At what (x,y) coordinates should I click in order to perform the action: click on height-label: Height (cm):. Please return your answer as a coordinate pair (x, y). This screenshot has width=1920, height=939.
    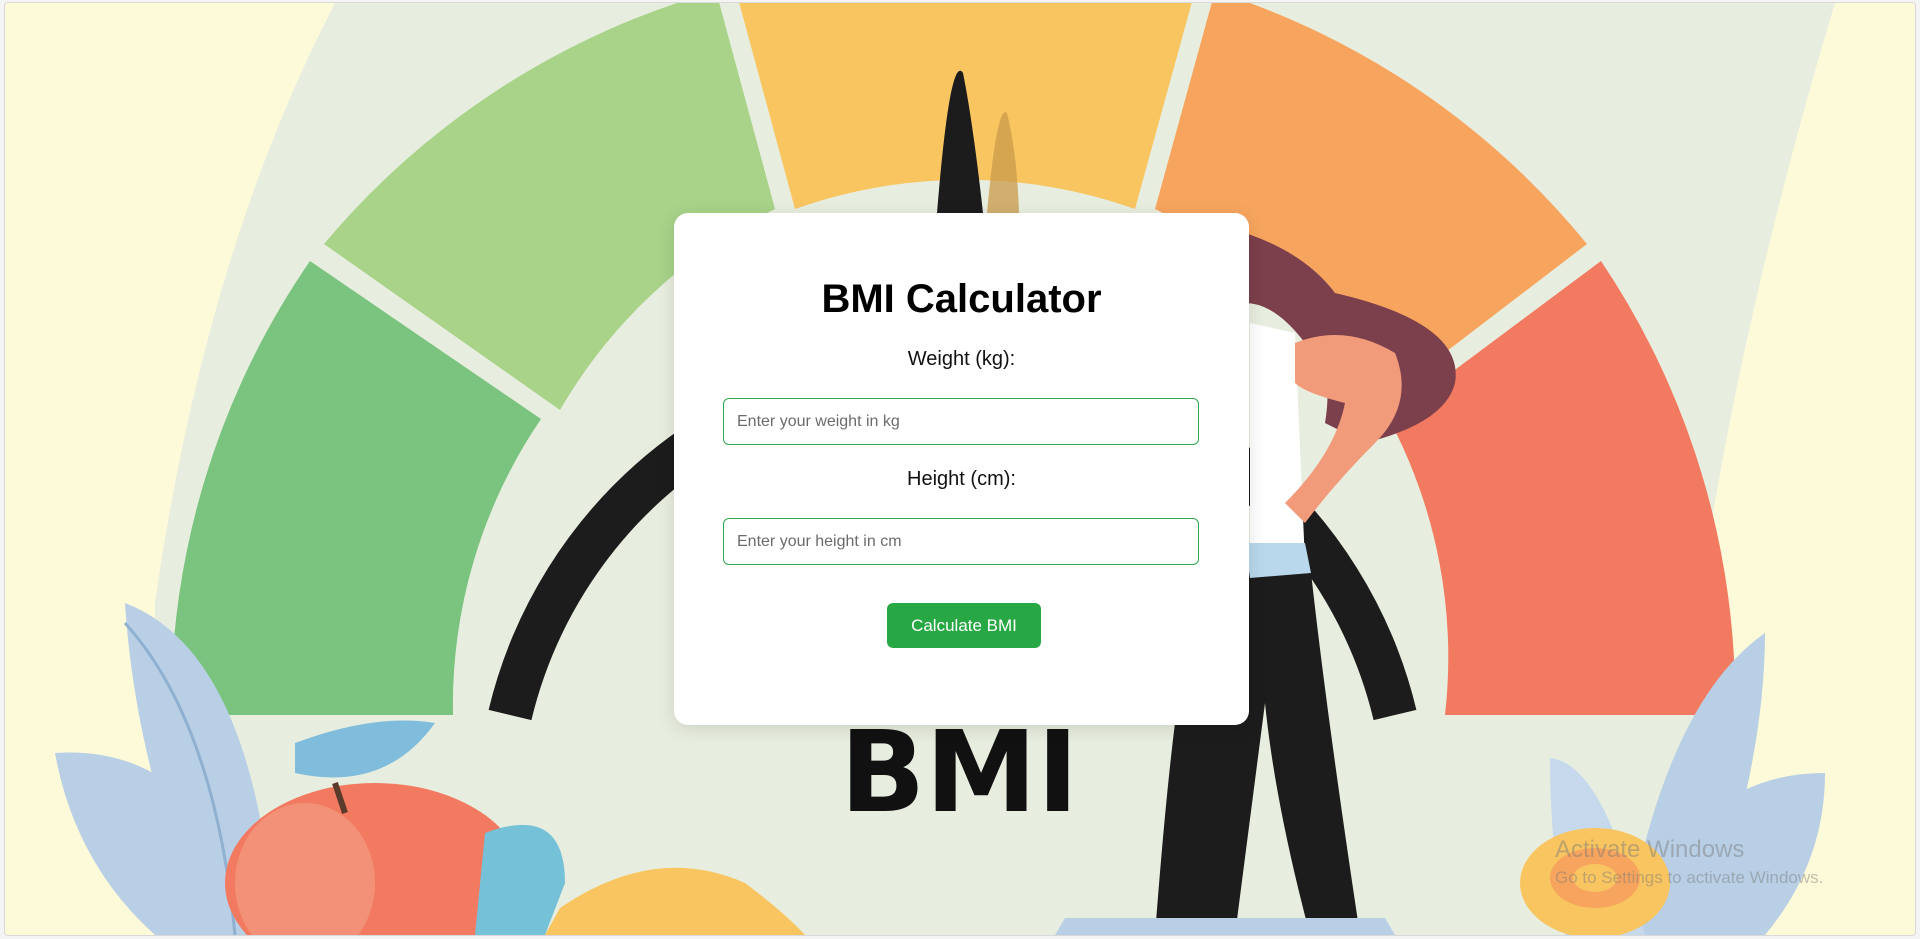
    Looking at the image, I should click on (961, 479).